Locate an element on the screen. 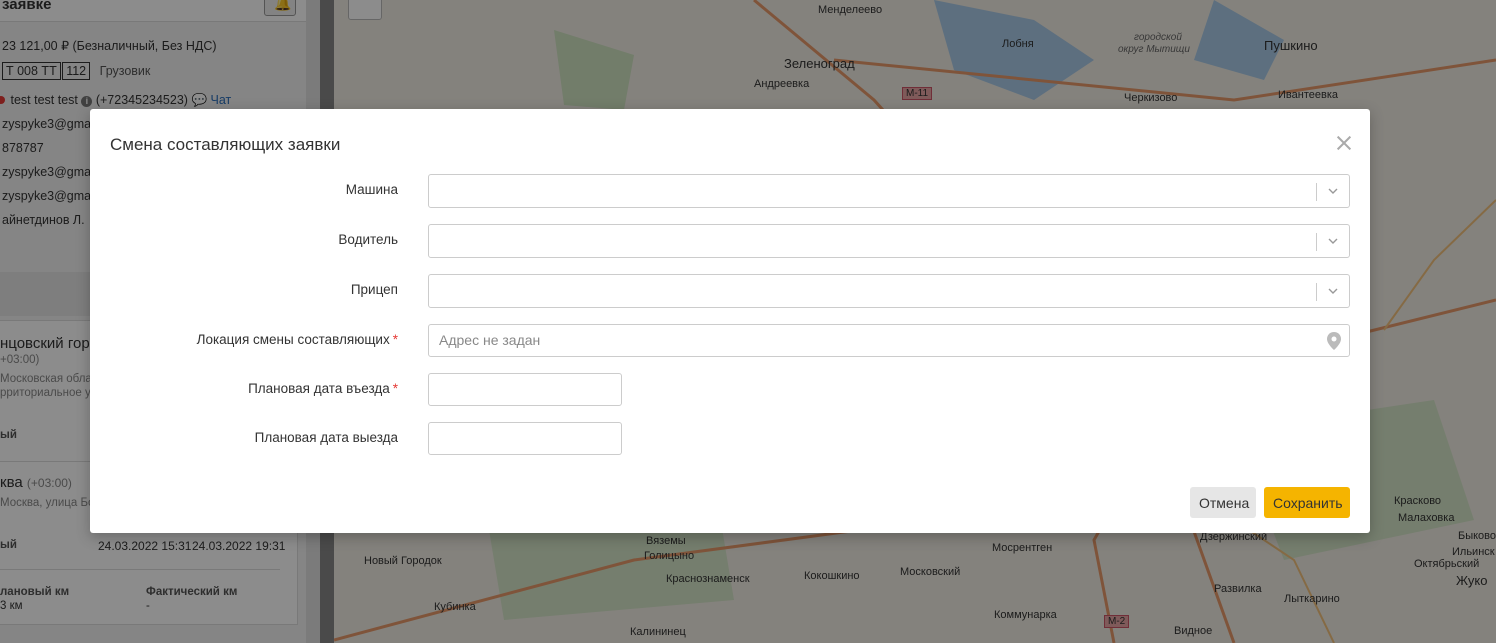  entry-date-field is located at coordinates (525, 389).